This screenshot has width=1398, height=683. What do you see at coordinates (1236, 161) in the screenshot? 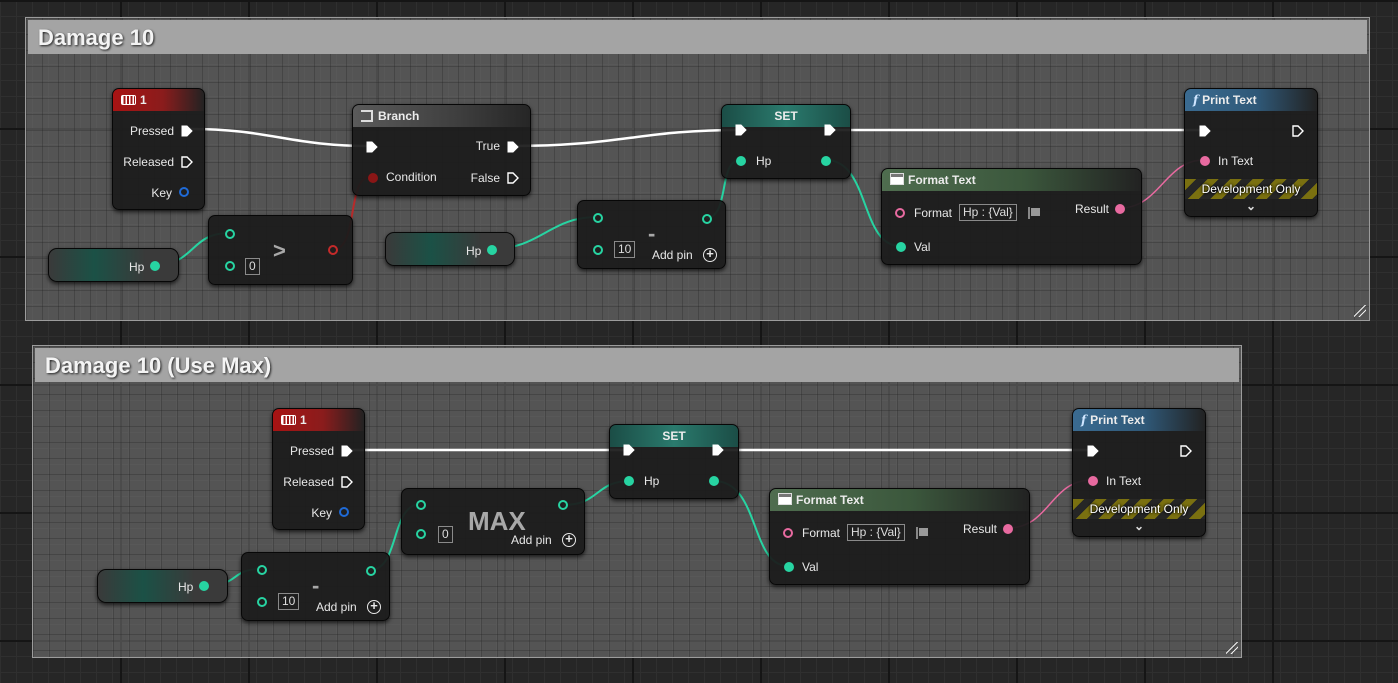
I see `in-text-label: In Text` at bounding box center [1236, 161].